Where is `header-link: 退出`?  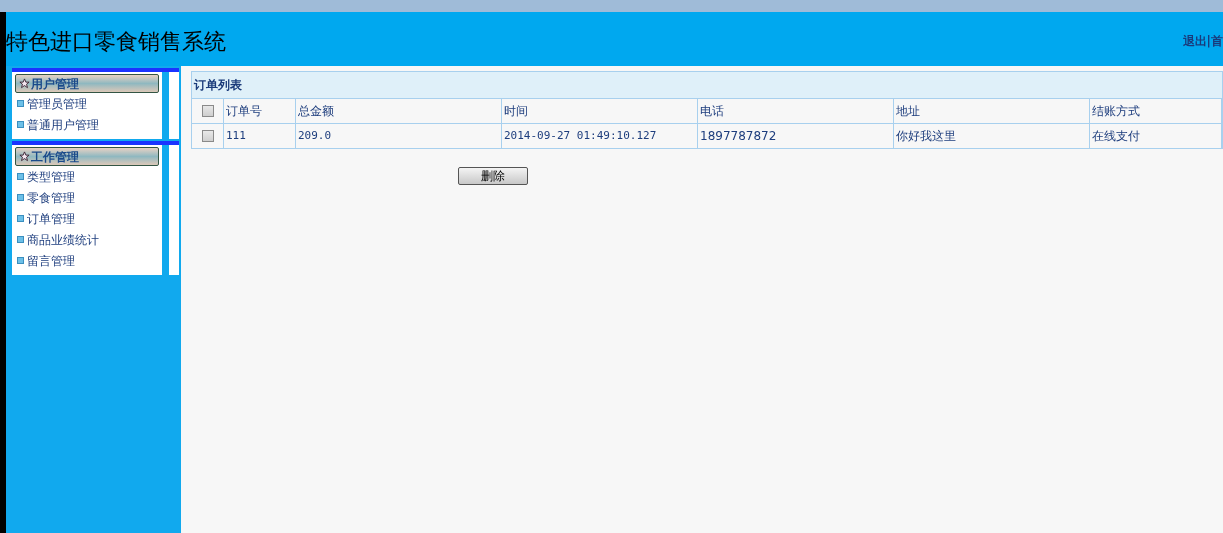 header-link: 退出 is located at coordinates (1194, 41).